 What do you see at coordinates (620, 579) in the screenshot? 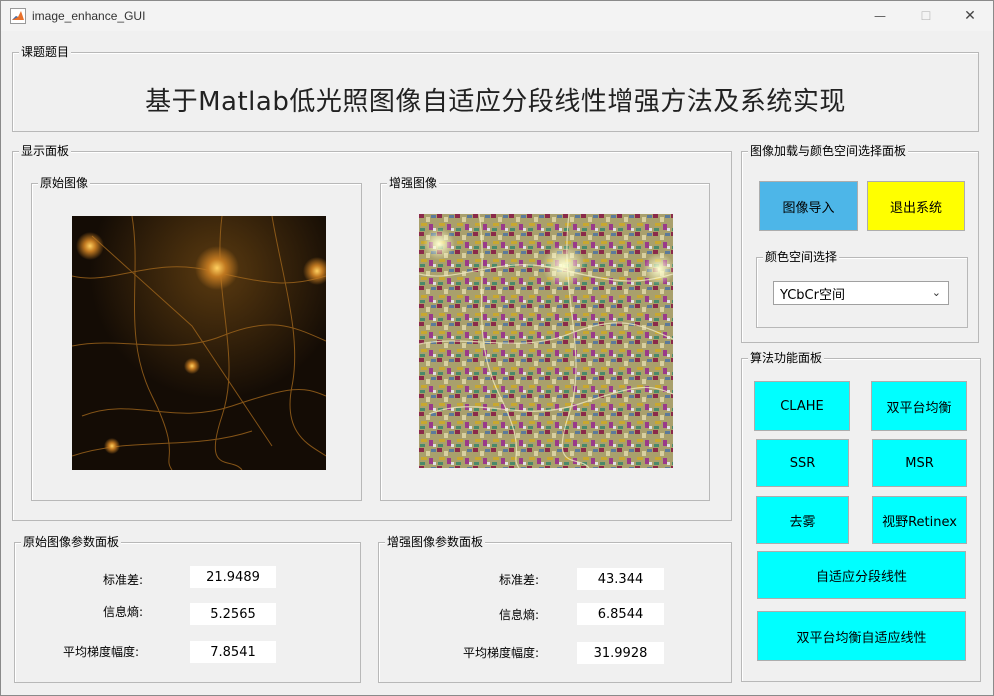
I see `enh-std-value: 43.344` at bounding box center [620, 579].